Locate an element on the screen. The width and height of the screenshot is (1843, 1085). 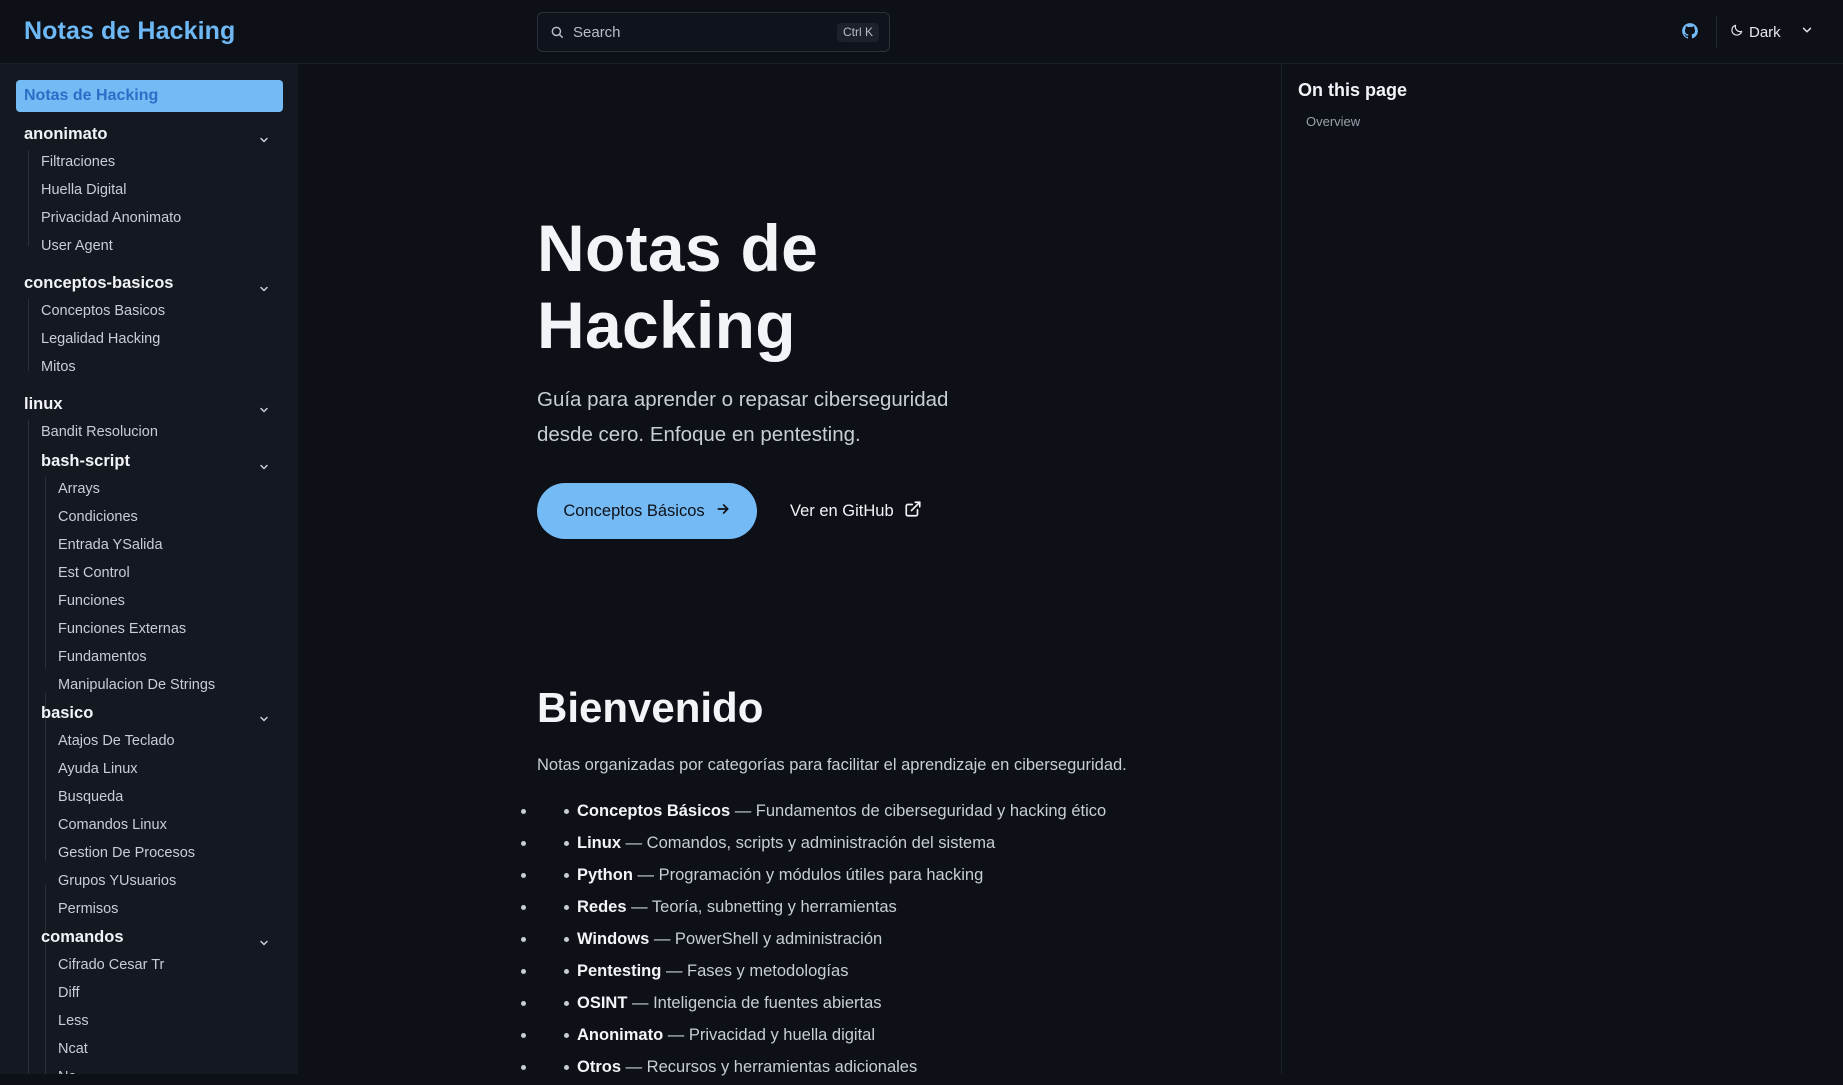
list-item: OSINT — Inteligencia de fuentes abiertas is located at coordinates (857, 1005).